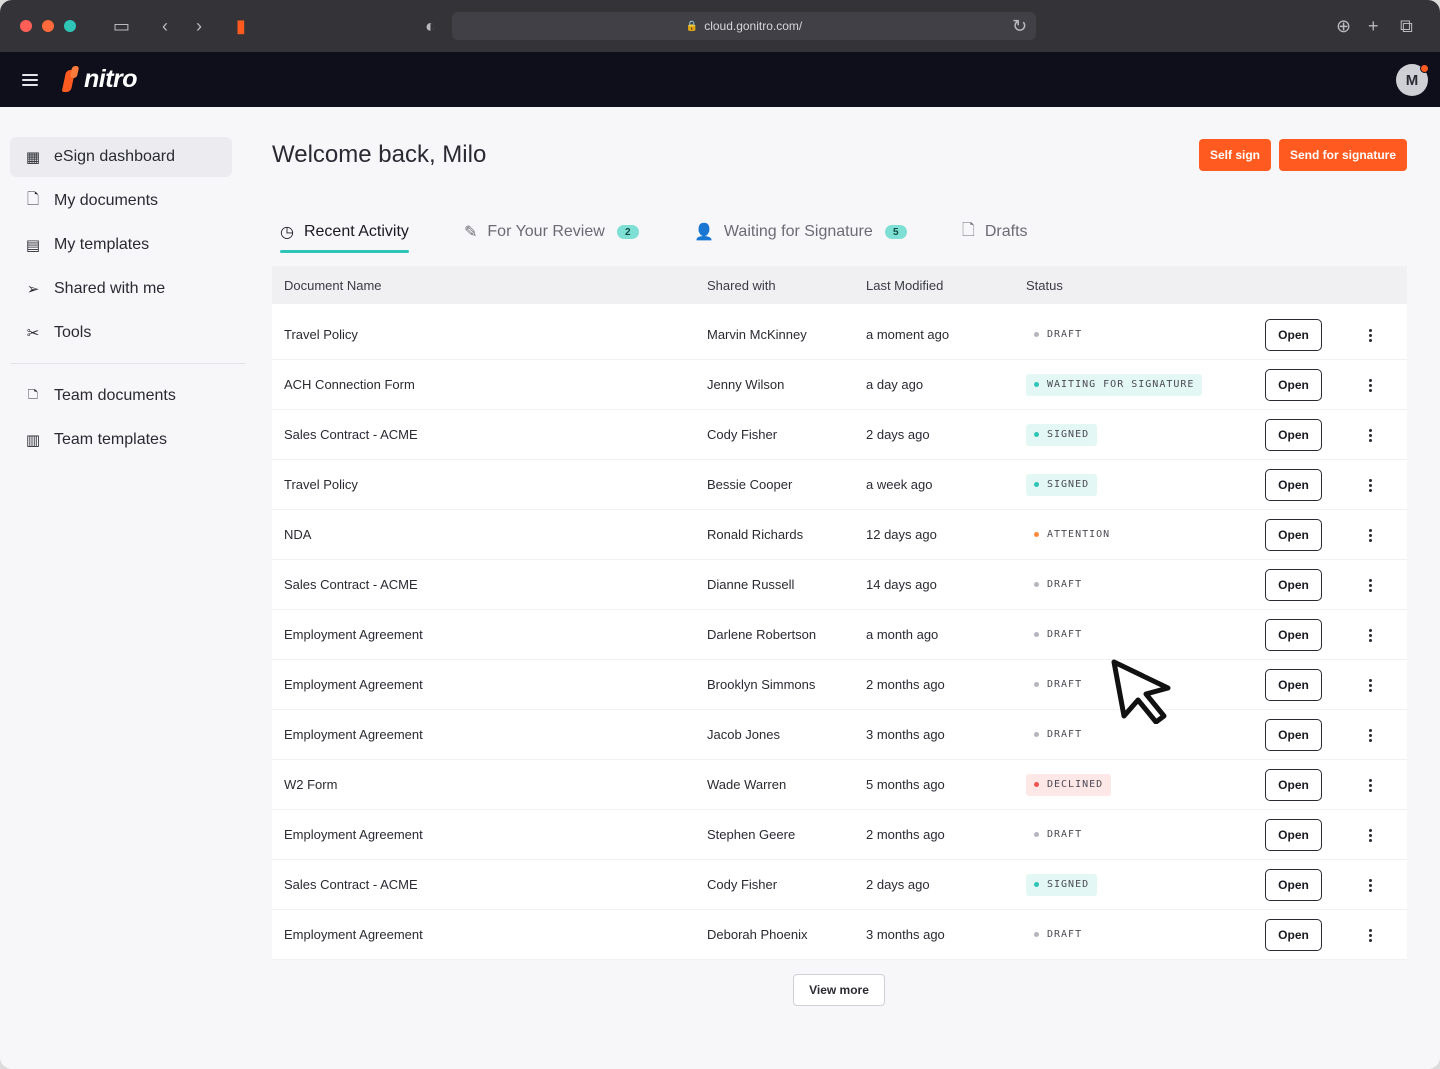 This screenshot has height=1069, width=1440. I want to click on view-more-button: View more, so click(839, 990).